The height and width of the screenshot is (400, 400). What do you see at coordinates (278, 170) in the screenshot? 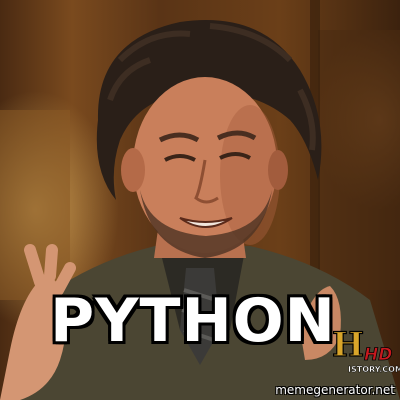
I see `ear-right` at bounding box center [278, 170].